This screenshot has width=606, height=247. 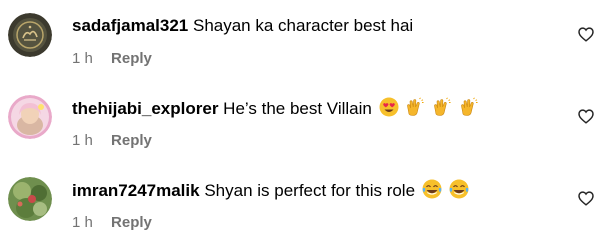 I want to click on comment-text: Shayan ka character best hai, so click(x=303, y=25).